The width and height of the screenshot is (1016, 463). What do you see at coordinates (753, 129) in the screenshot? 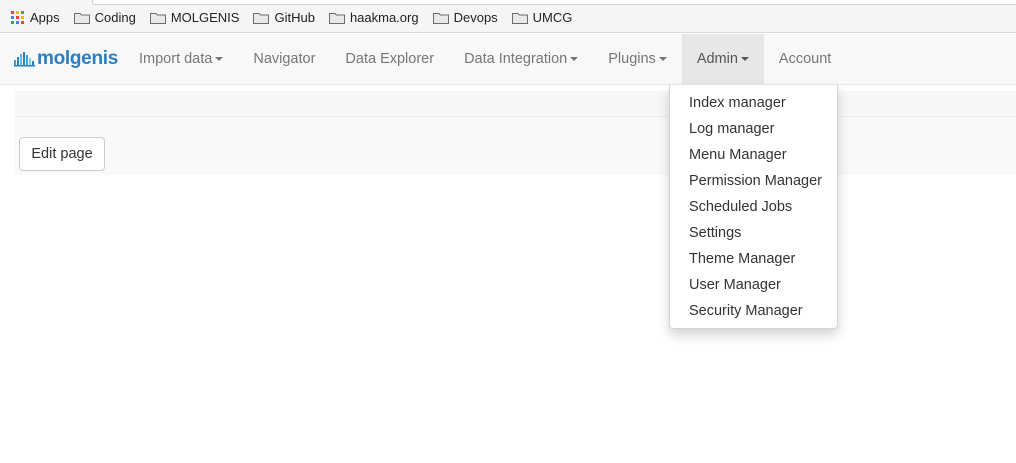
I see `menu-item-log-manager: Log manager` at bounding box center [753, 129].